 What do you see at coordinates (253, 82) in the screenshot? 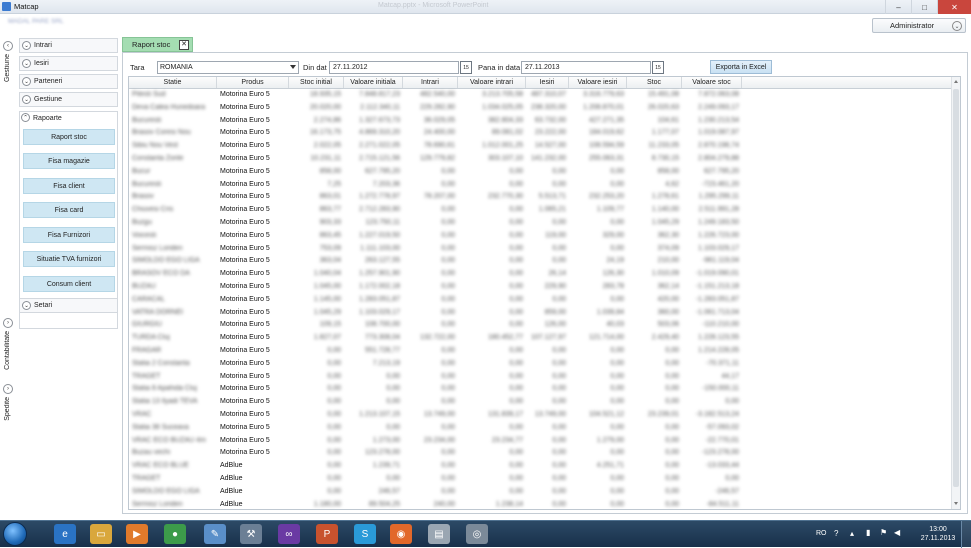
I see `column-header: Produs` at bounding box center [253, 82].